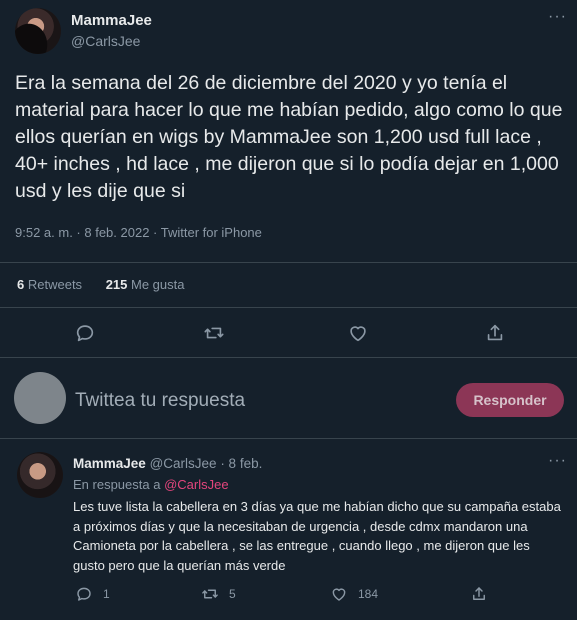  I want to click on retweets-link: 6 Retweets, so click(59, 284).